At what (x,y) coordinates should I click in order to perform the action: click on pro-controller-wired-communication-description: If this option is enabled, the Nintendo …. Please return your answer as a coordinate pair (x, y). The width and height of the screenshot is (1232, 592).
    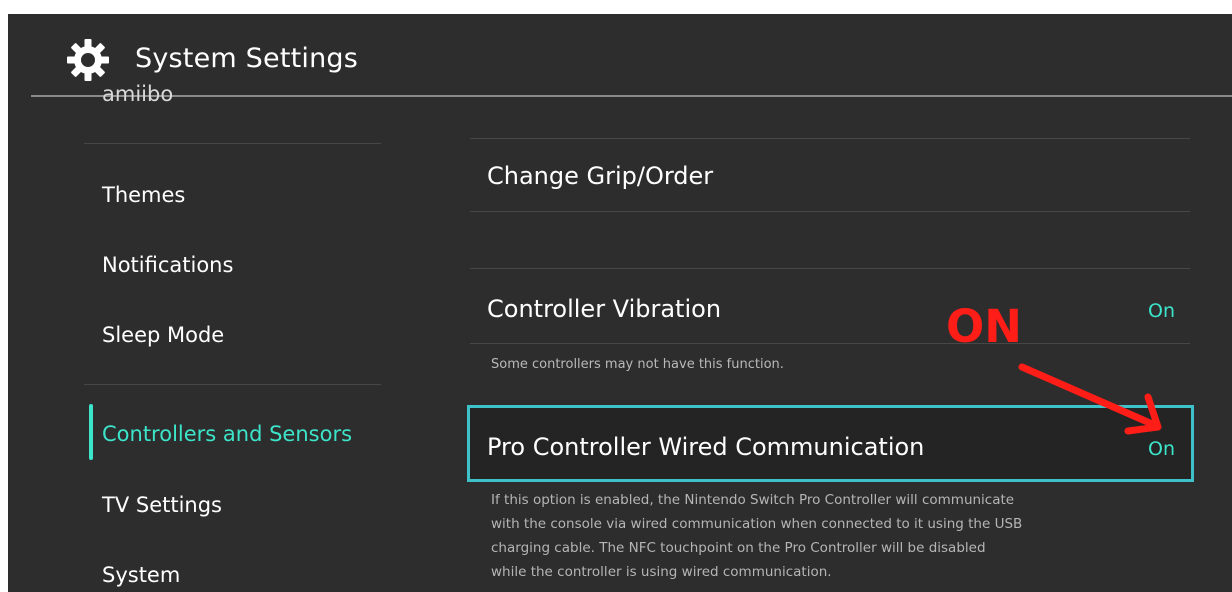
    Looking at the image, I should click on (836, 536).